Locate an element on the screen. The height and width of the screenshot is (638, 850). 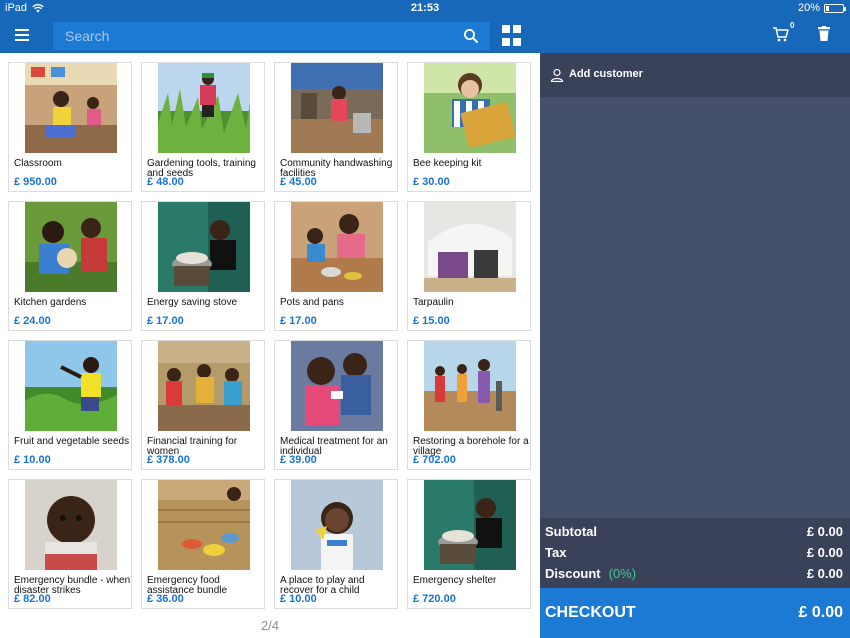
product-card: Classroom £ 950.00 is located at coordinates (70, 127).